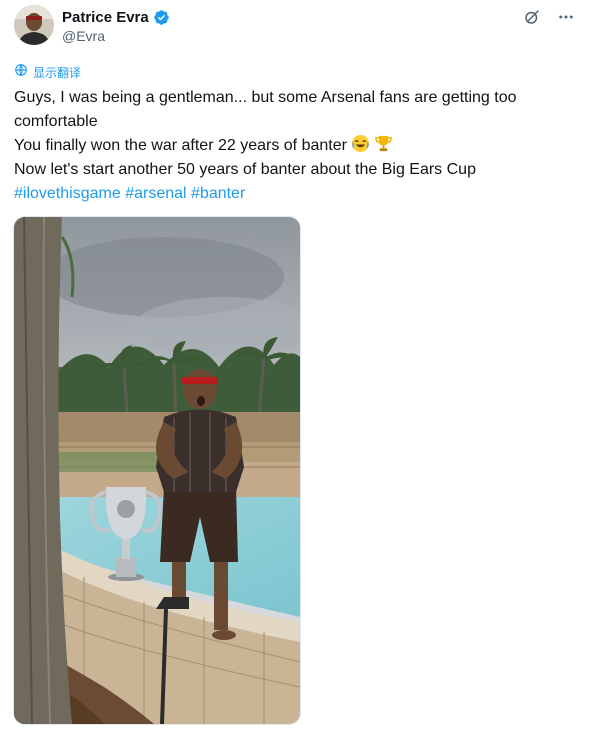 This screenshot has height=738, width=590. I want to click on top-actions, so click(549, 17).